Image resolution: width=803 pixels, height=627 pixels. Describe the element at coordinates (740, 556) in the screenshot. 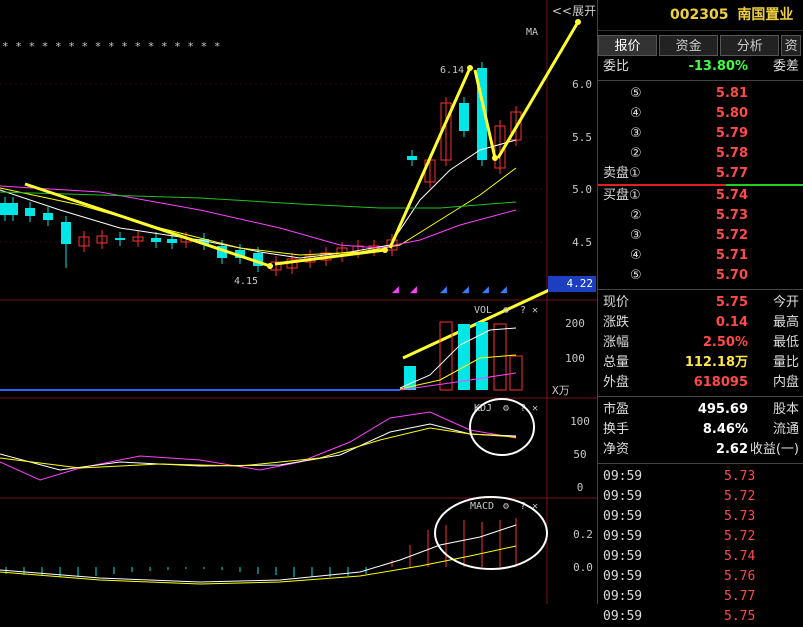

I see `trade-price: 5.74` at that location.